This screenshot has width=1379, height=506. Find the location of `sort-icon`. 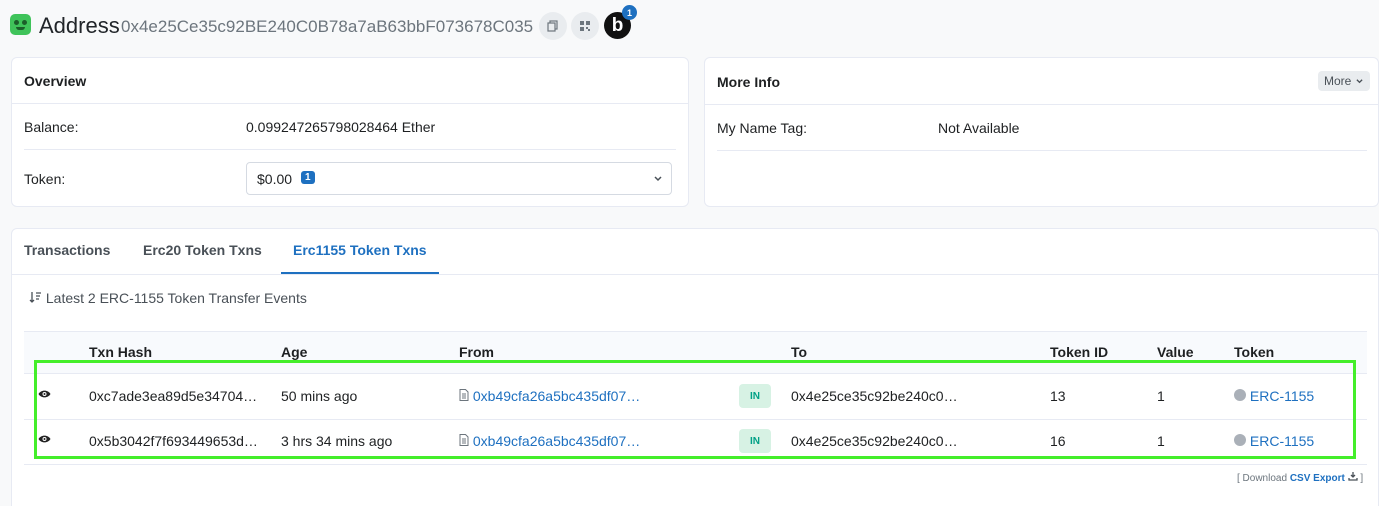

sort-icon is located at coordinates (35, 297).